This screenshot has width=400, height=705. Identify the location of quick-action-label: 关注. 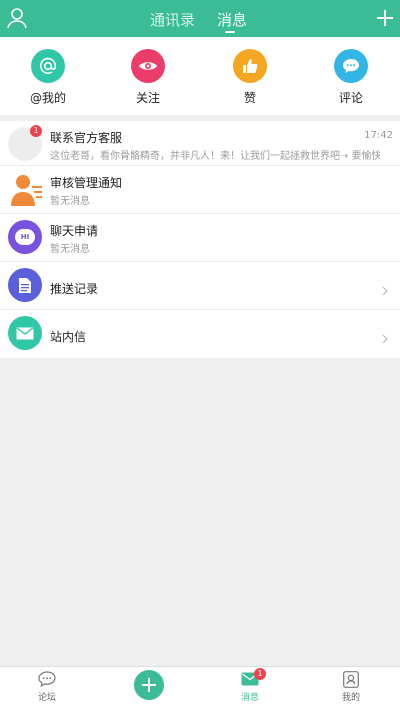
(147, 98).